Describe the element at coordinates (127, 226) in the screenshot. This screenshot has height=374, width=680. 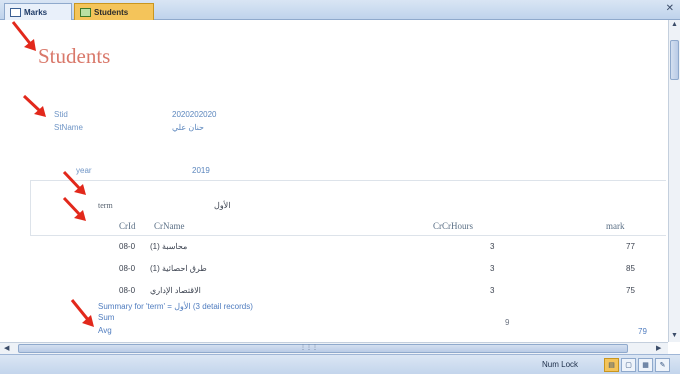
I see `column-header-crid: CrId` at that location.